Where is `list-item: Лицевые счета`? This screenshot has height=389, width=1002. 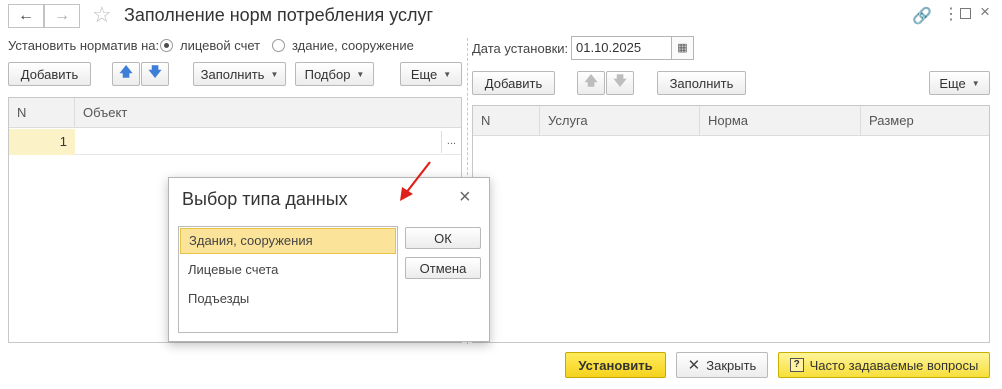
list-item: Лицевые счета is located at coordinates (288, 270).